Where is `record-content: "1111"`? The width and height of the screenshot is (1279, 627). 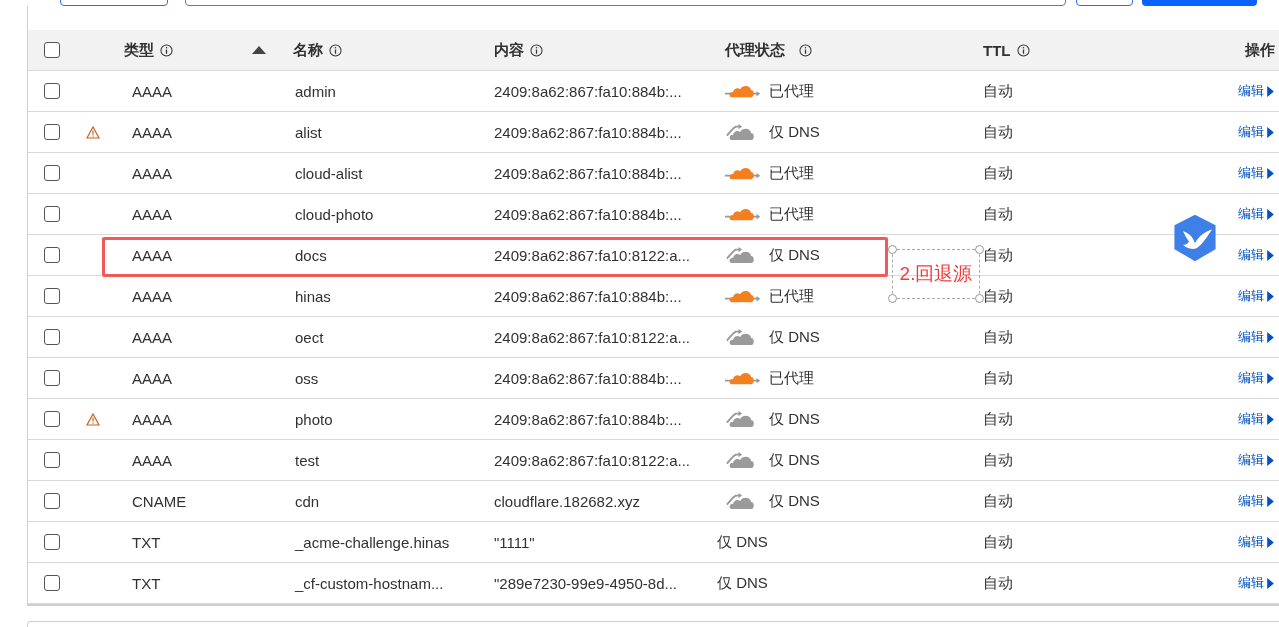 record-content: "1111" is located at coordinates (514, 542).